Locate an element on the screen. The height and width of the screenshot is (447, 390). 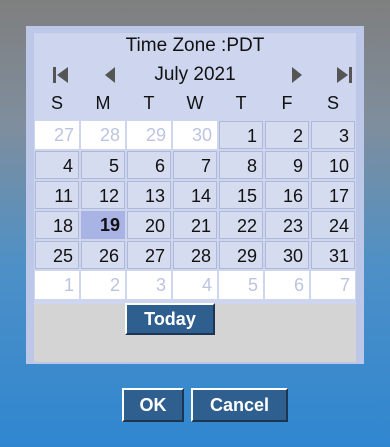
day-cell: 1 is located at coordinates (241, 135).